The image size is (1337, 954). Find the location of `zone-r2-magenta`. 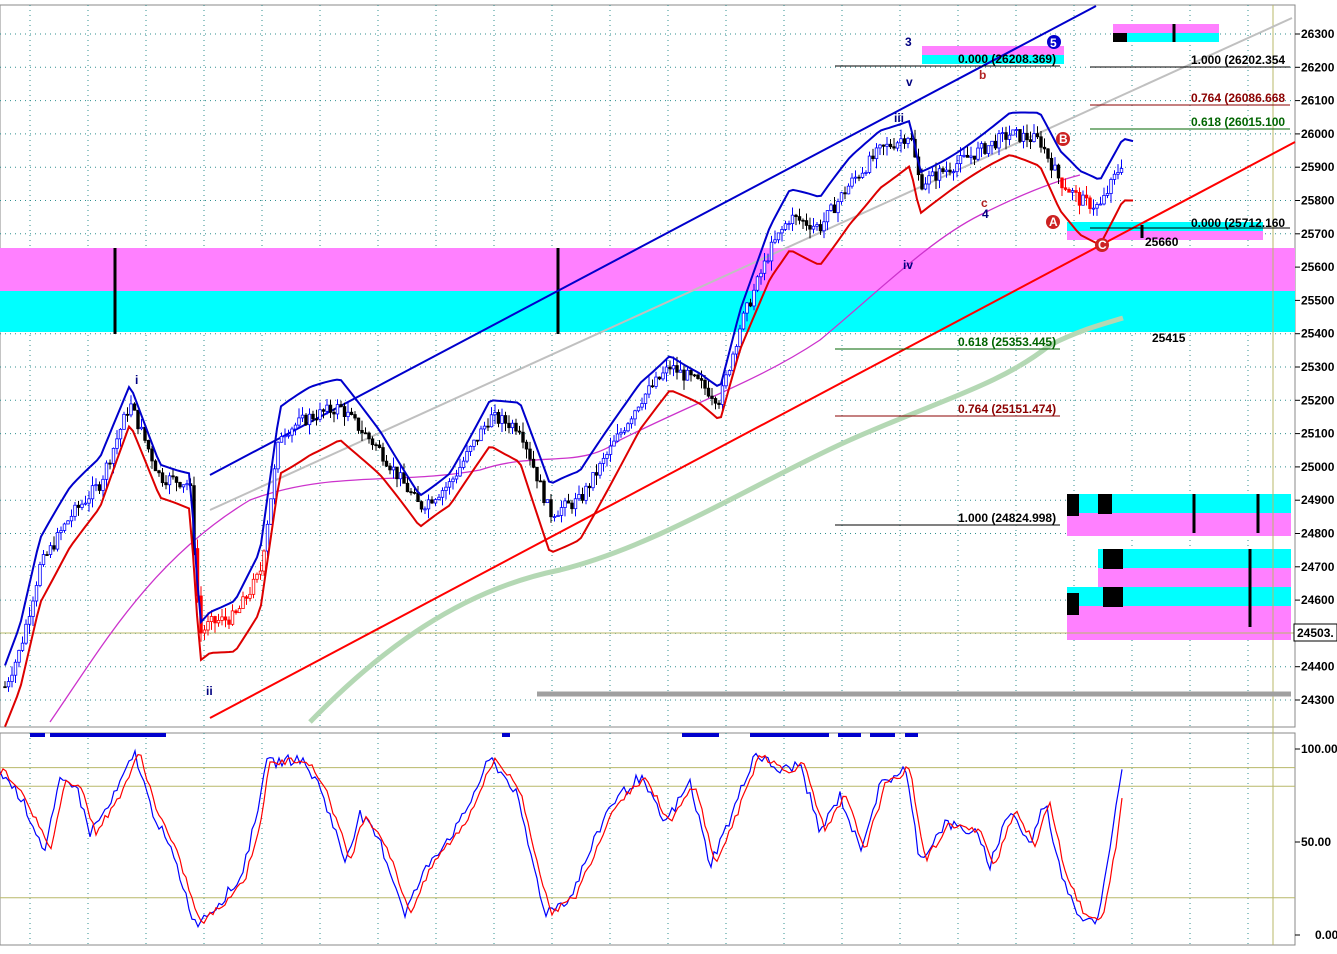

zone-r2-magenta is located at coordinates (1194, 577).